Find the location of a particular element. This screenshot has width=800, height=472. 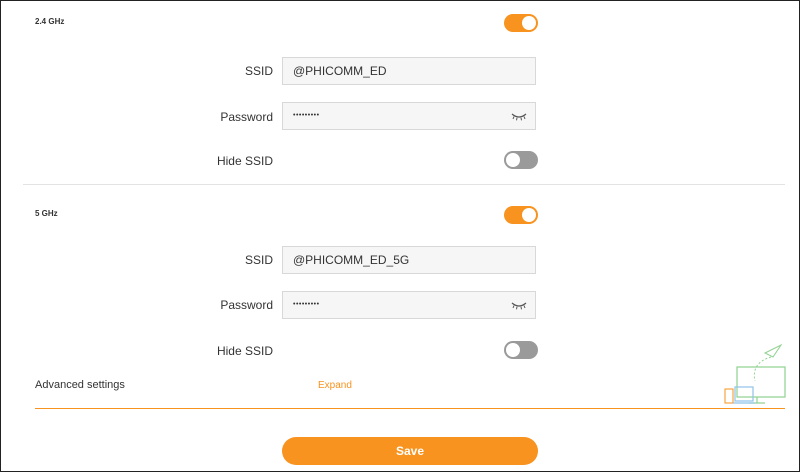

band-5-enable-toggle is located at coordinates (521, 215).